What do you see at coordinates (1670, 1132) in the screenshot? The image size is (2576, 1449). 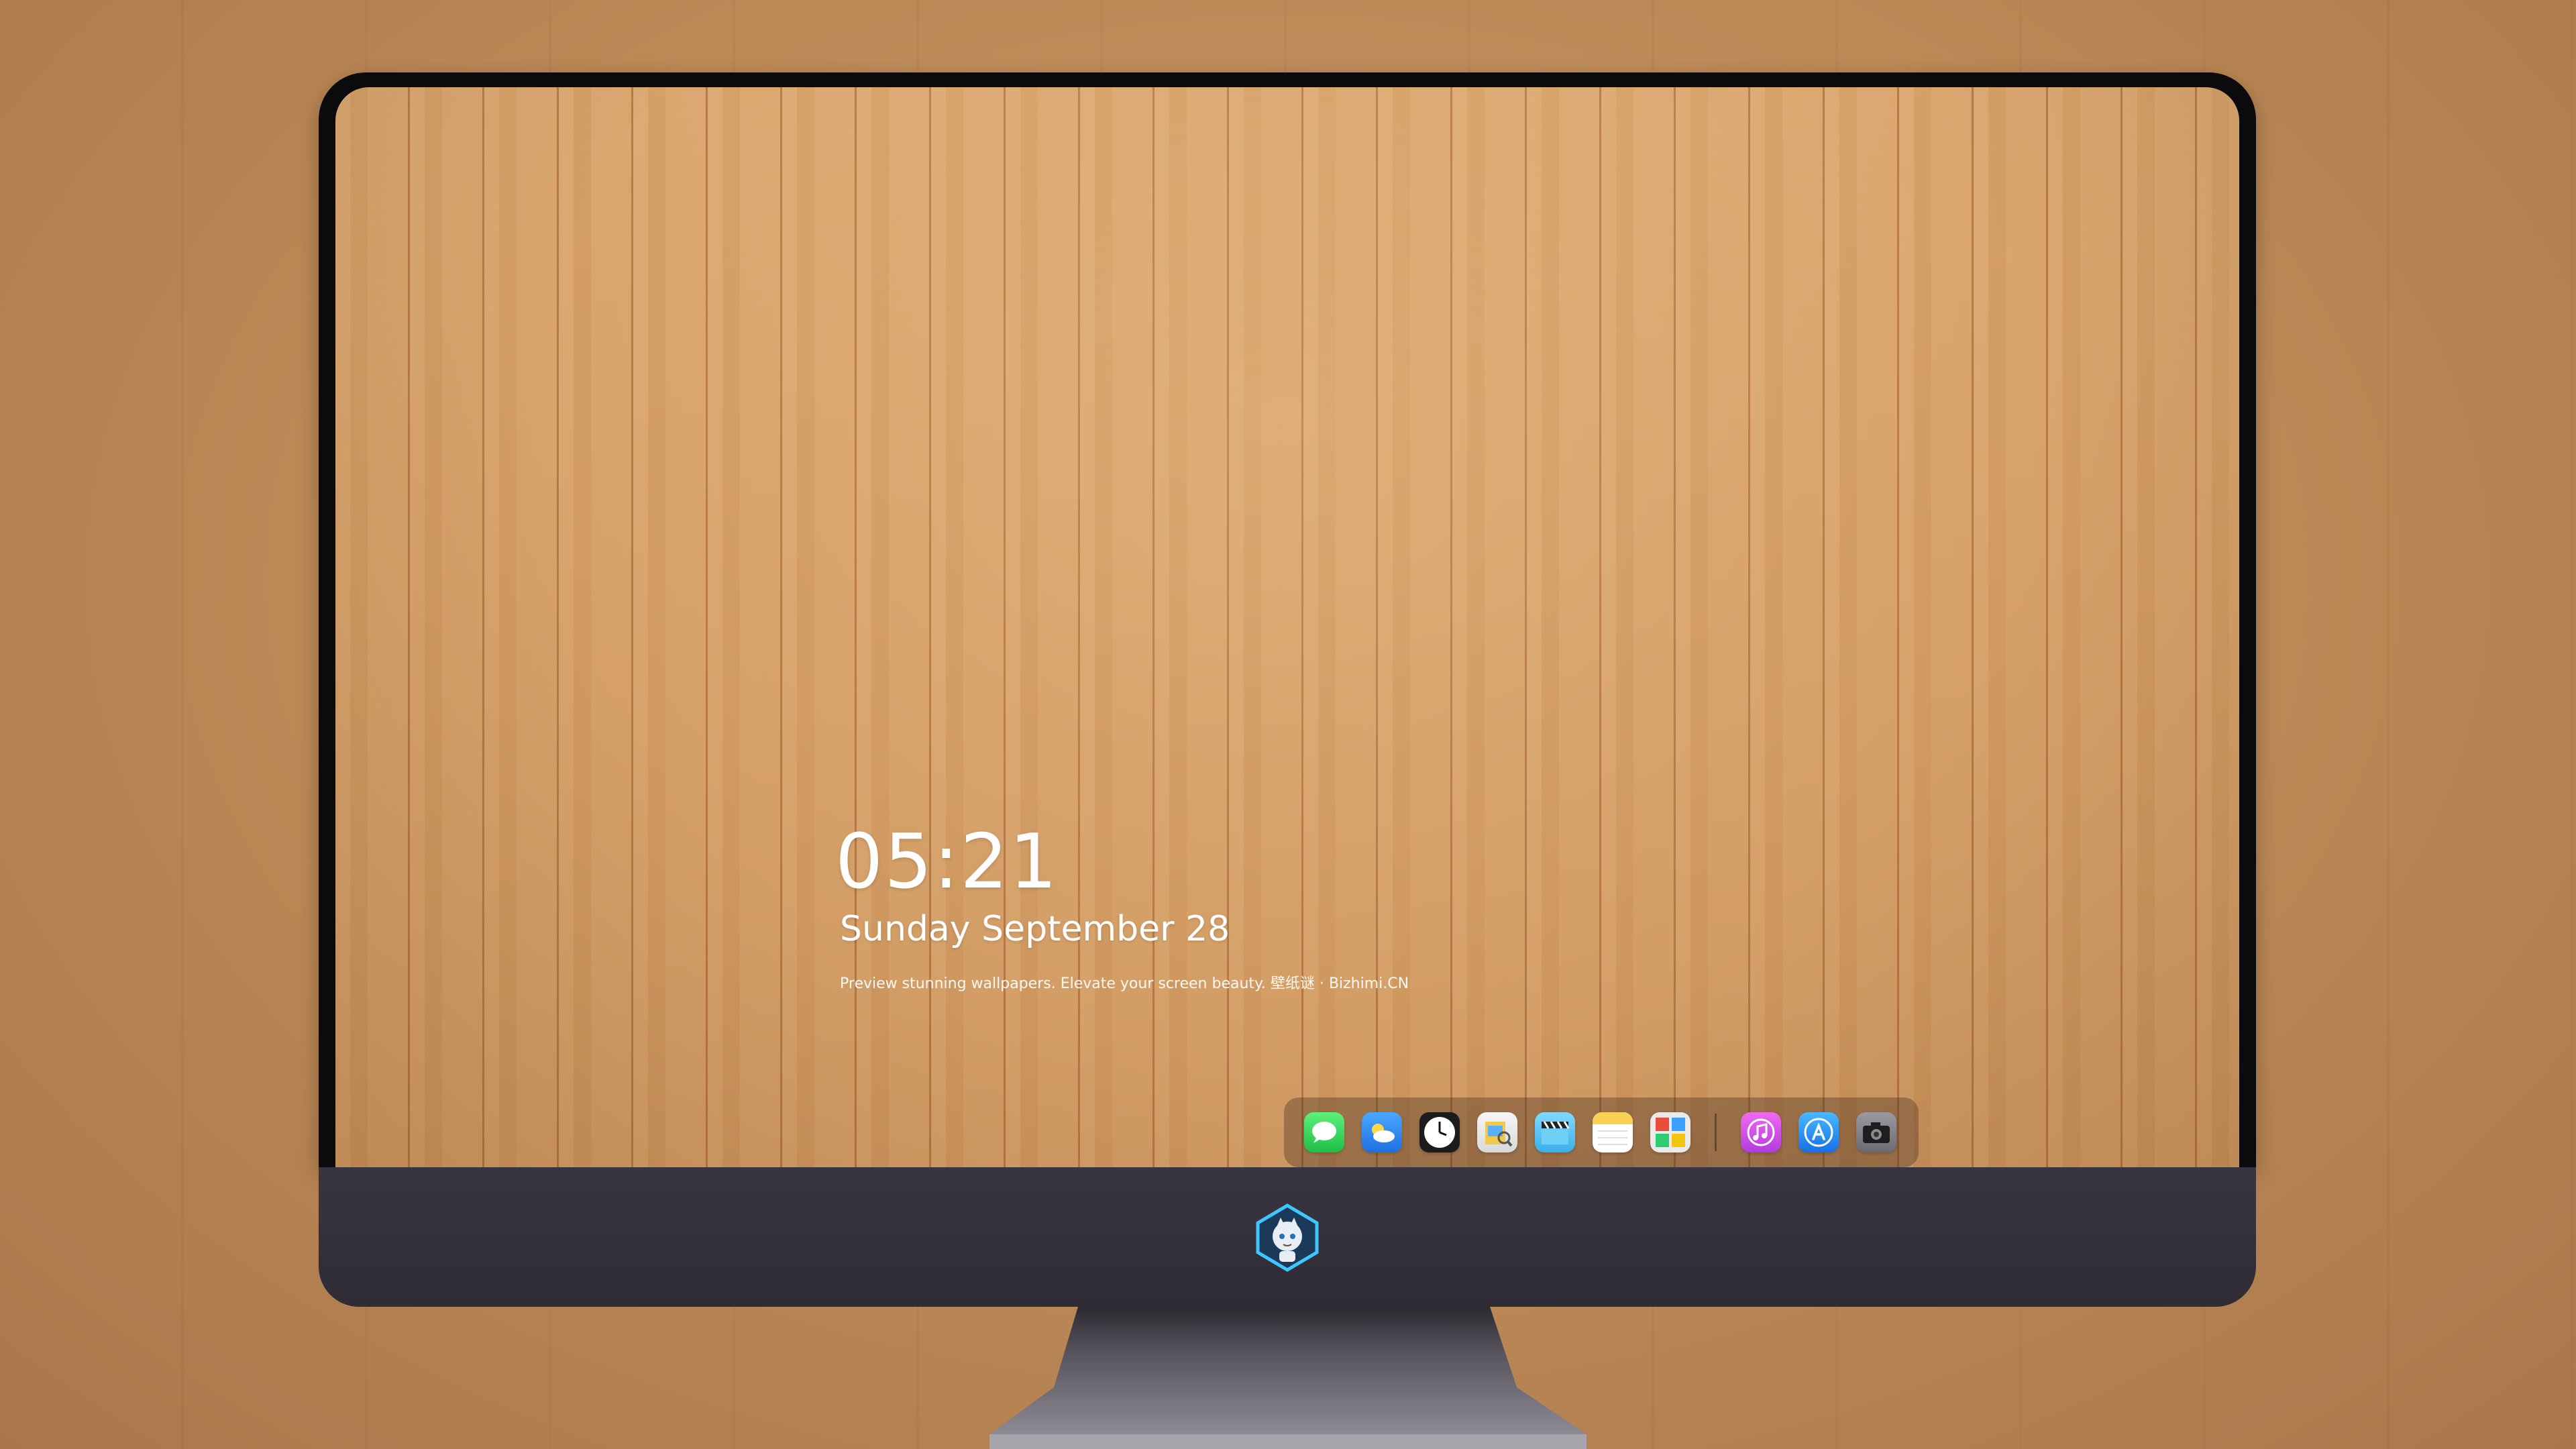 I see `photo-booth-icon` at bounding box center [1670, 1132].